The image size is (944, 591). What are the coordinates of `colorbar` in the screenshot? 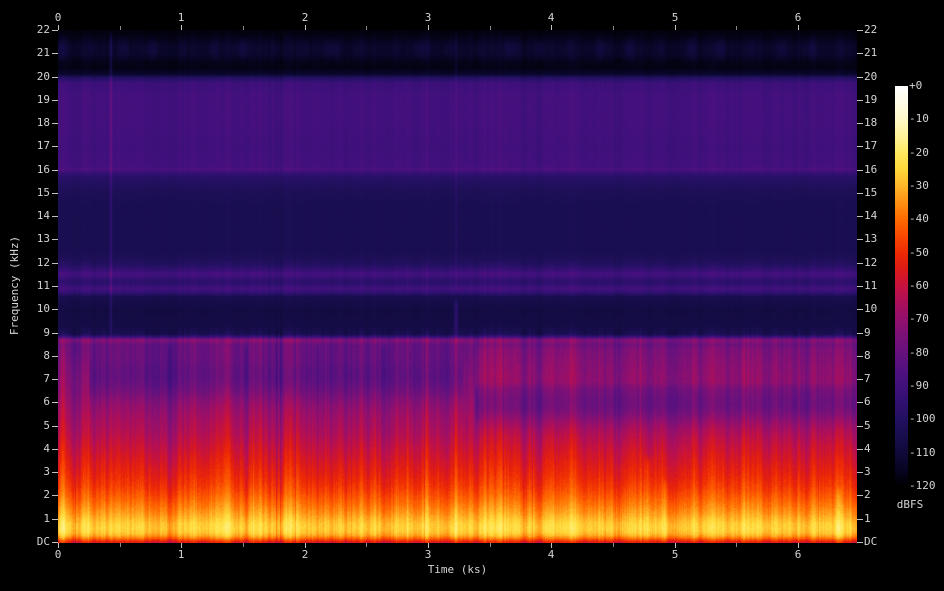 It's located at (901, 286).